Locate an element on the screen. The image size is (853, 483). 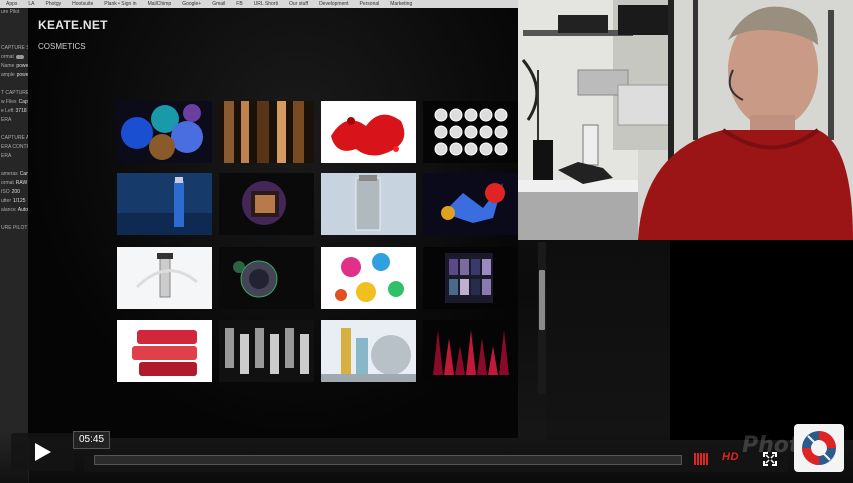
capture-setting-row: Name powe is located at coordinates (14, 66).